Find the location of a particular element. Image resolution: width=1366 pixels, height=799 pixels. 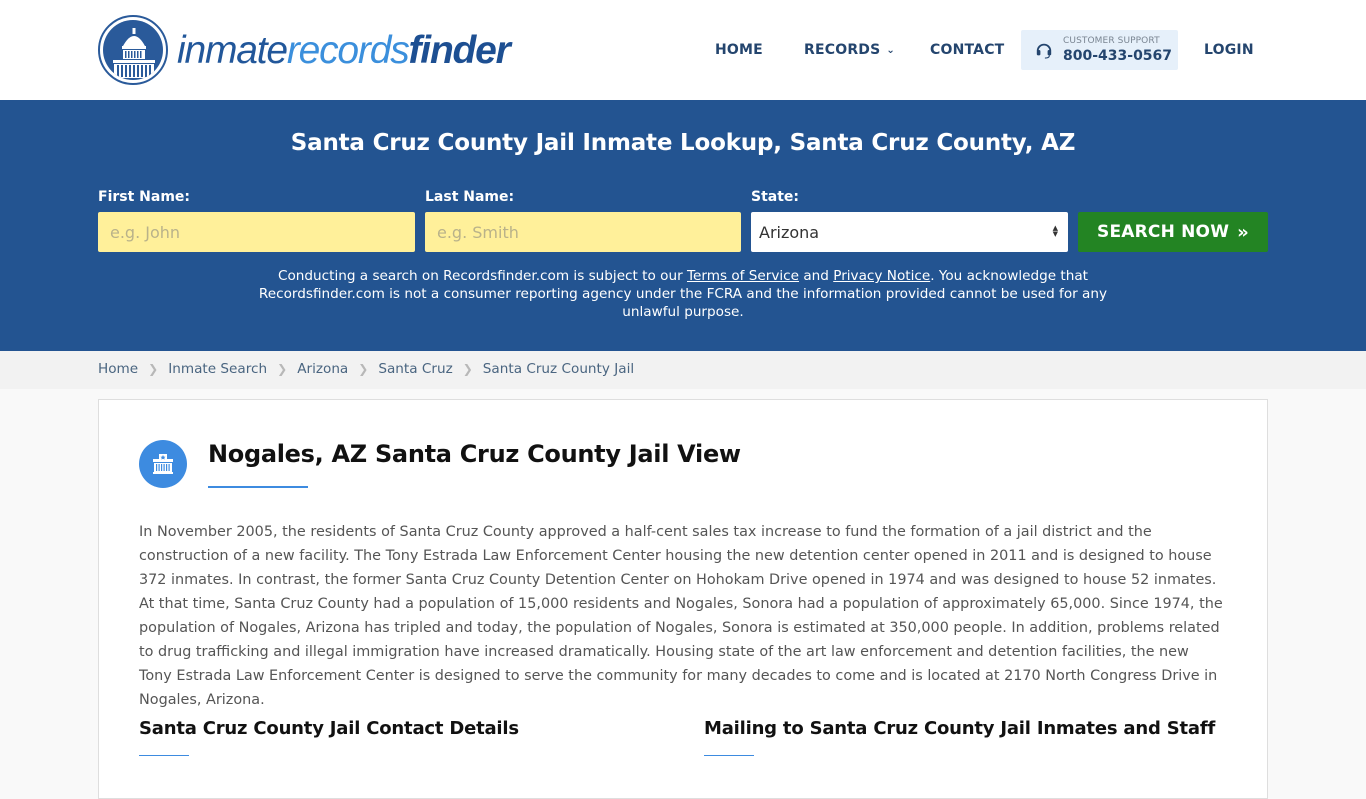

jail-building-icon is located at coordinates (163, 464).